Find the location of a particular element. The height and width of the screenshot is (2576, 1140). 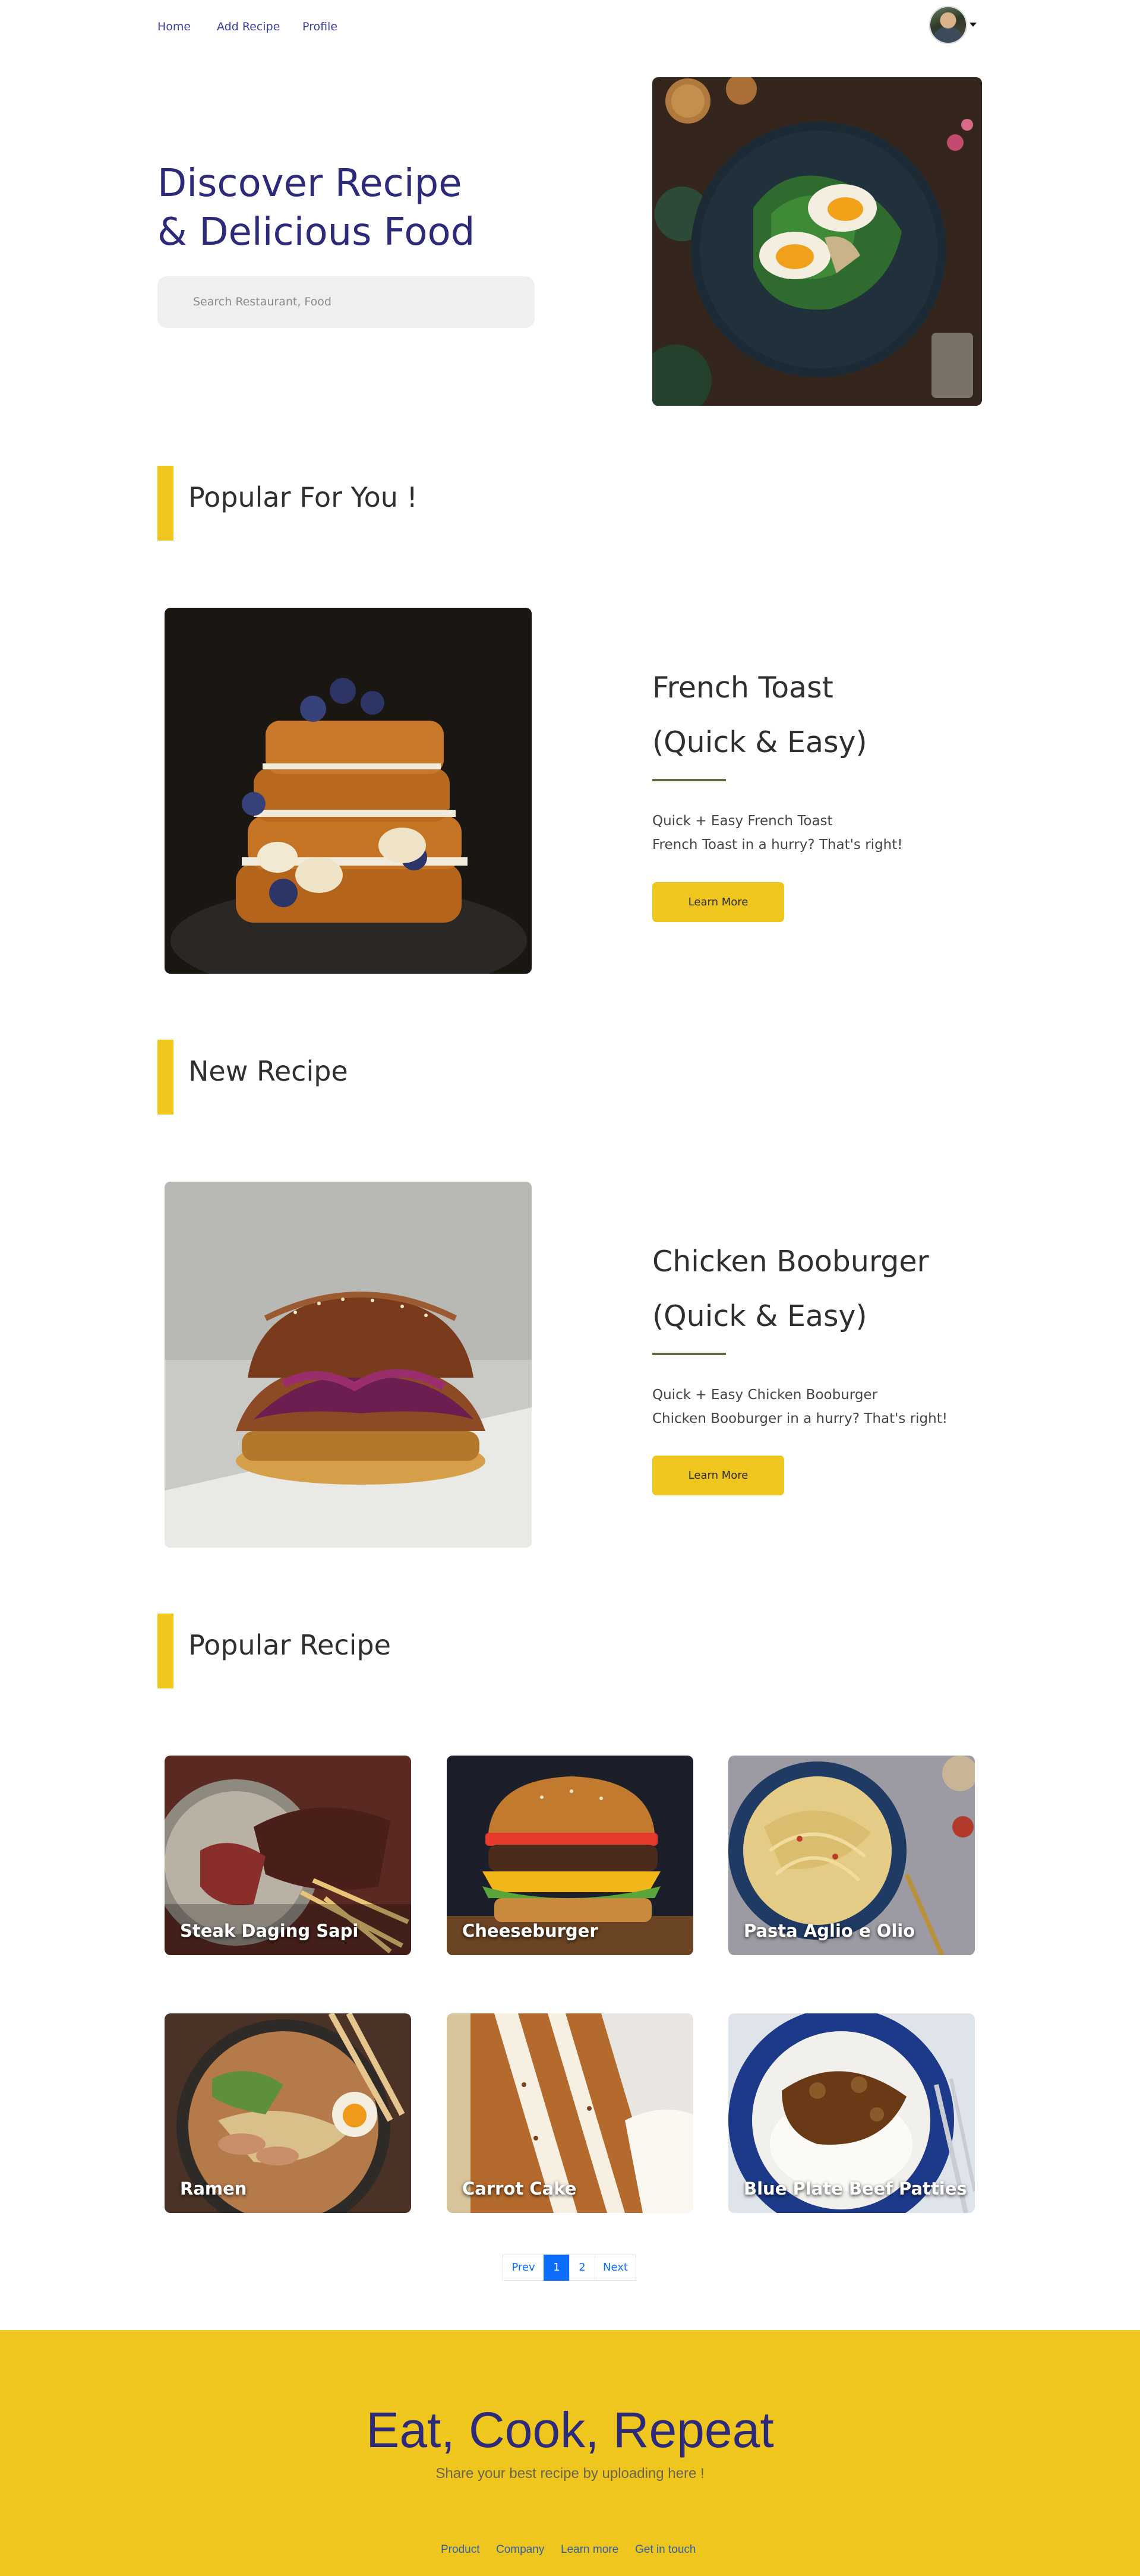

nav-profile-link: Profile is located at coordinates (319, 26).